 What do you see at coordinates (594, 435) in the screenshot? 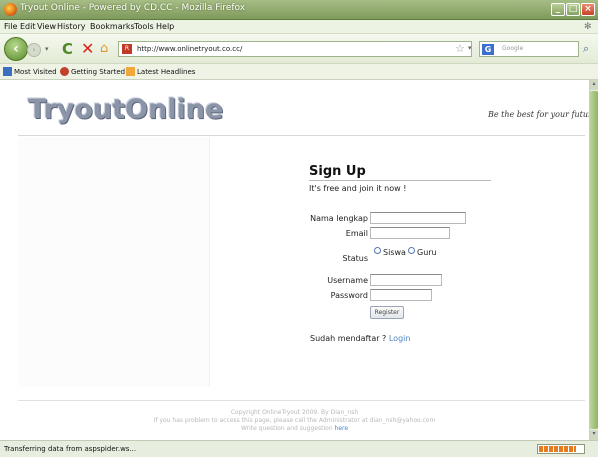
I see `scroll-down-icon: ▾` at bounding box center [594, 435].